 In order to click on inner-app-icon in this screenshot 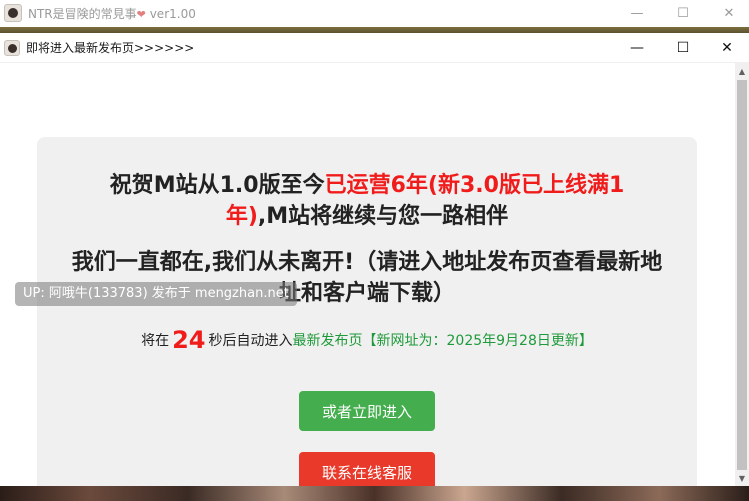, I will do `click(12, 47)`.